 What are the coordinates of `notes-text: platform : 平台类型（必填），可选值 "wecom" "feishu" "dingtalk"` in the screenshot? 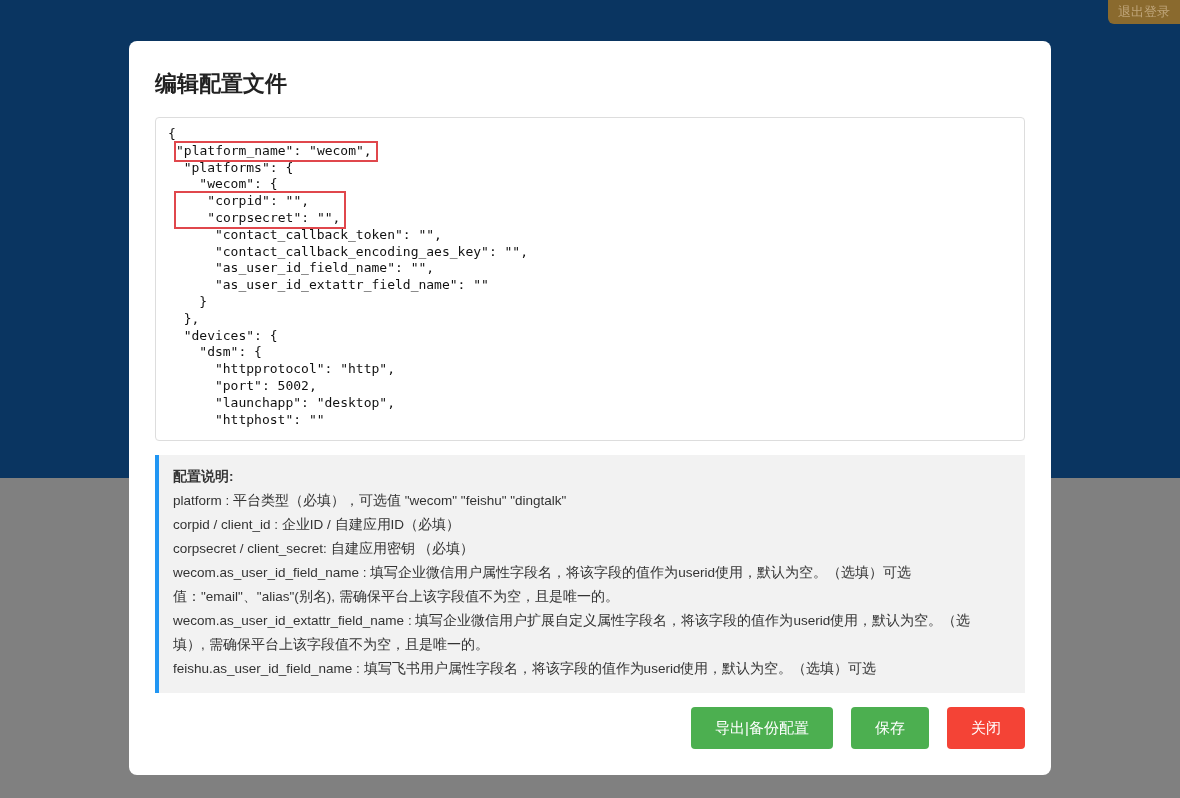 It's located at (370, 501).